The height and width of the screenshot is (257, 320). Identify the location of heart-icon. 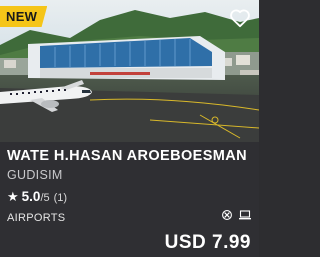
(240, 18).